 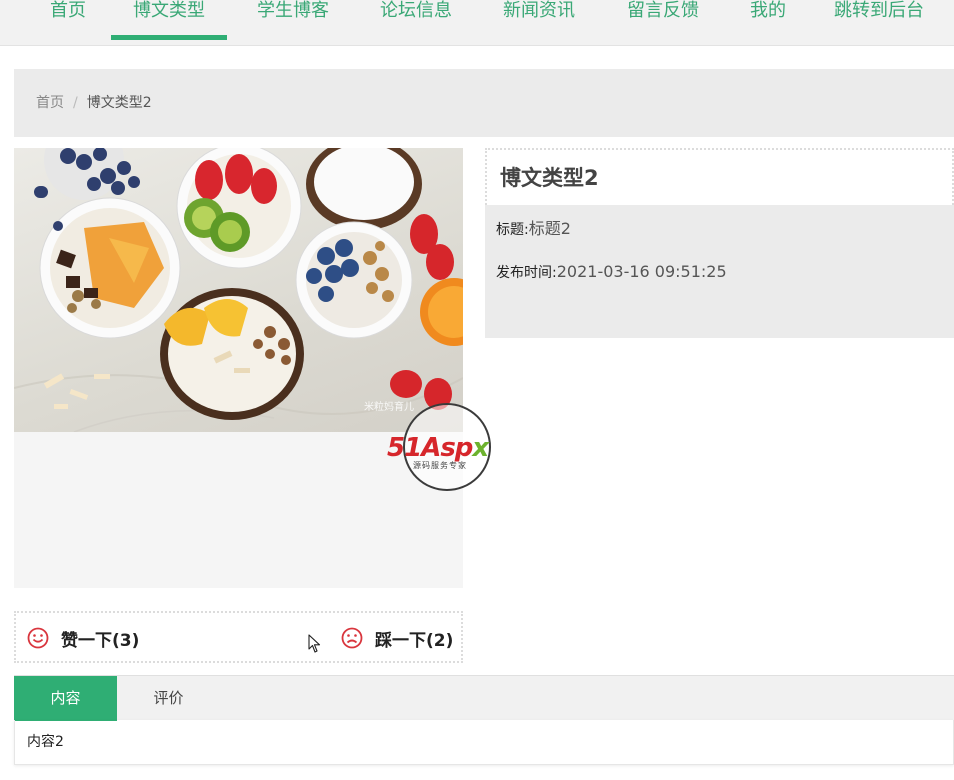 What do you see at coordinates (314, 643) in the screenshot?
I see `mouse-cursor-icon` at bounding box center [314, 643].